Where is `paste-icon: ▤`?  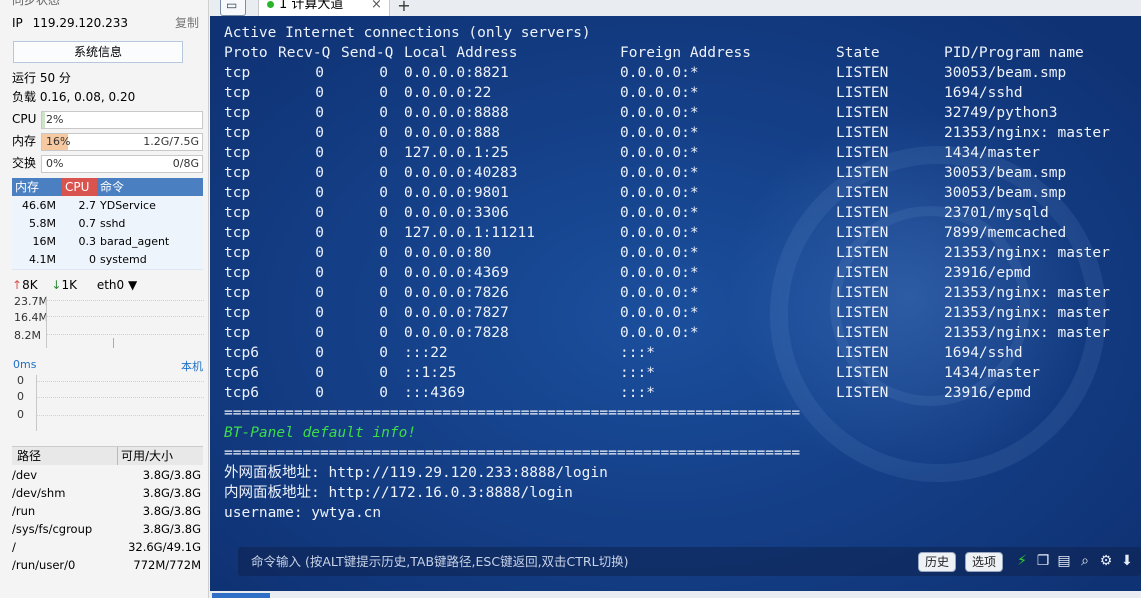
paste-icon: ▤ is located at coordinates (1064, 561).